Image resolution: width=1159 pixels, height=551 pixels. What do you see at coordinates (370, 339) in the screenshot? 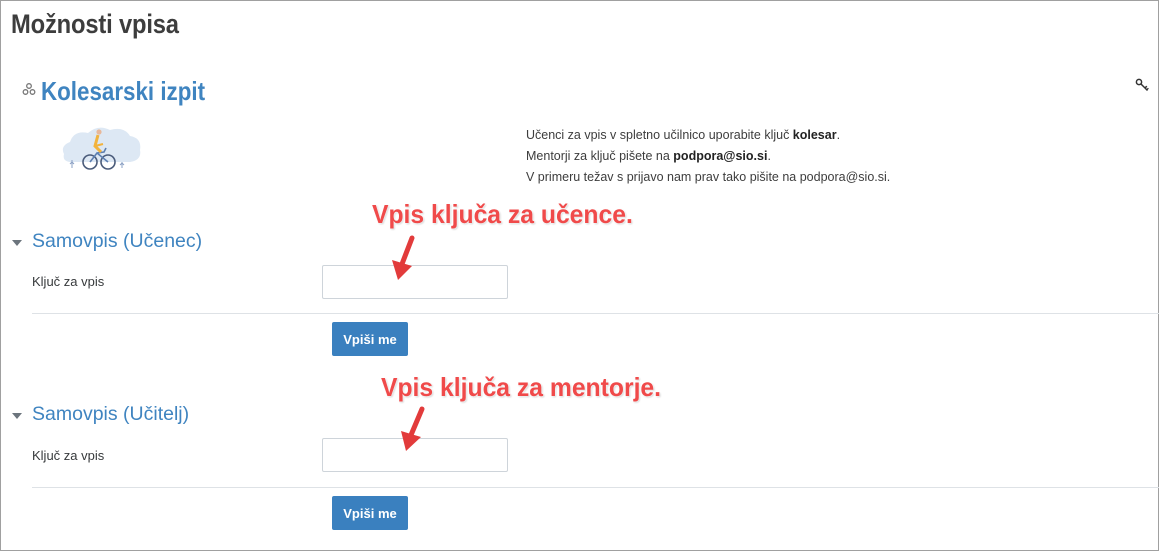
I see `enrol-me-button-student: Vpiši me` at bounding box center [370, 339].